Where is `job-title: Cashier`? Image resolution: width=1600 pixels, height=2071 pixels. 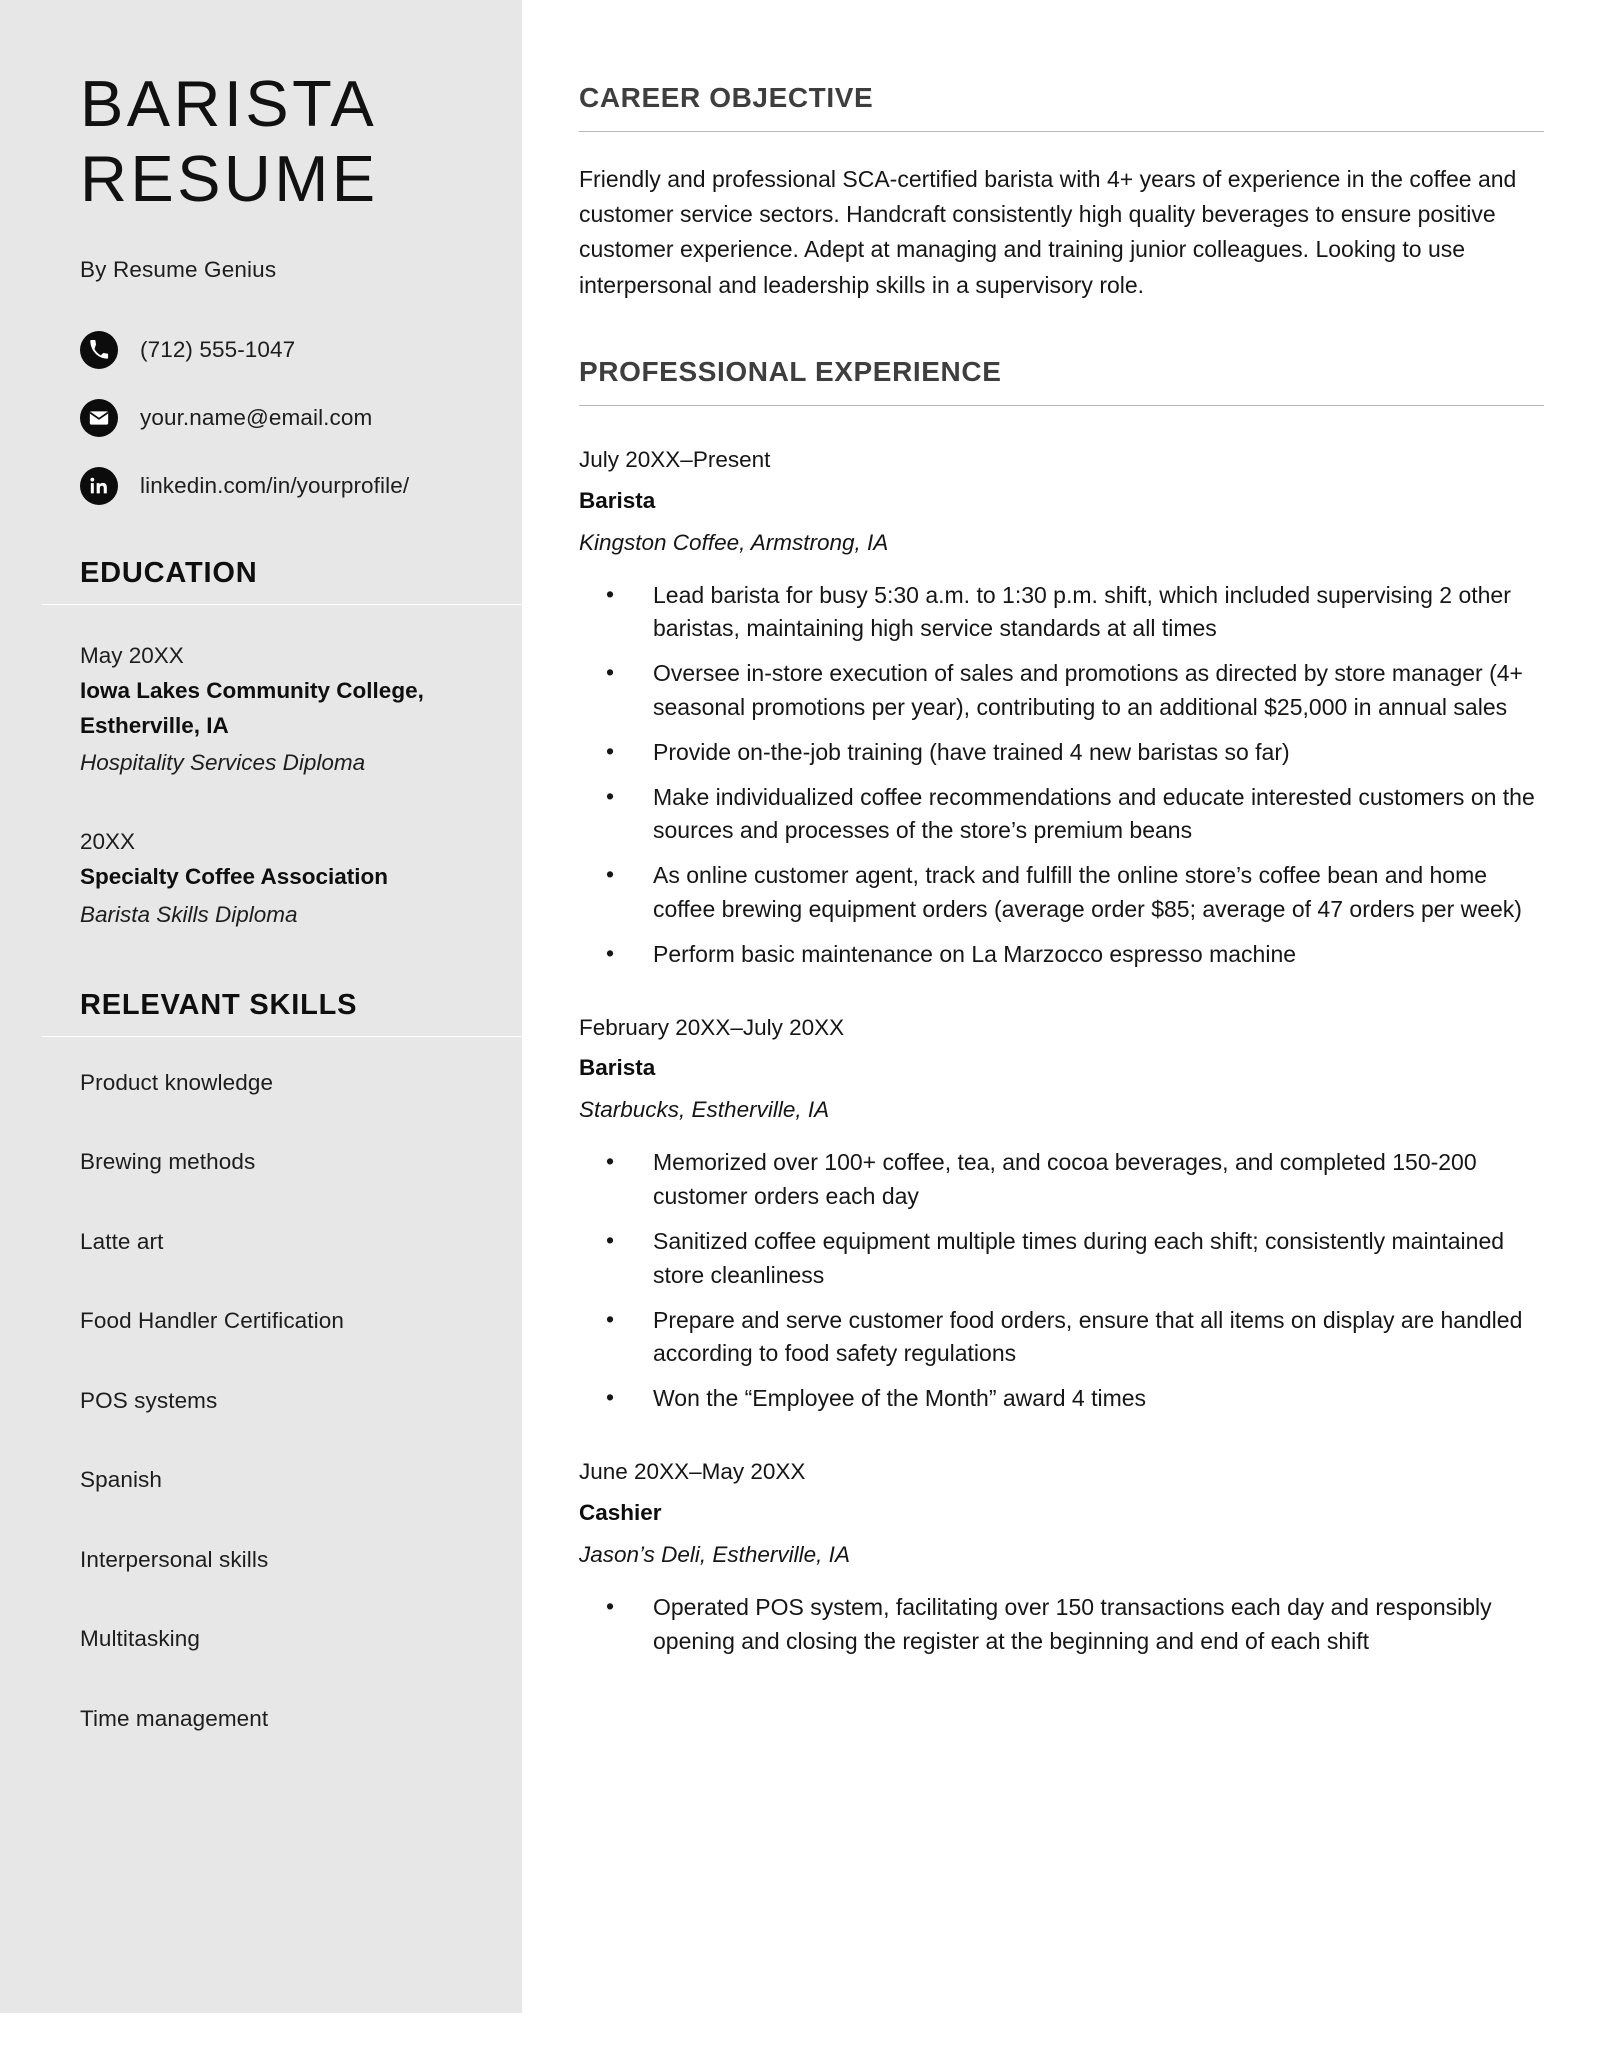
job-title: Cashier is located at coordinates (620, 1512).